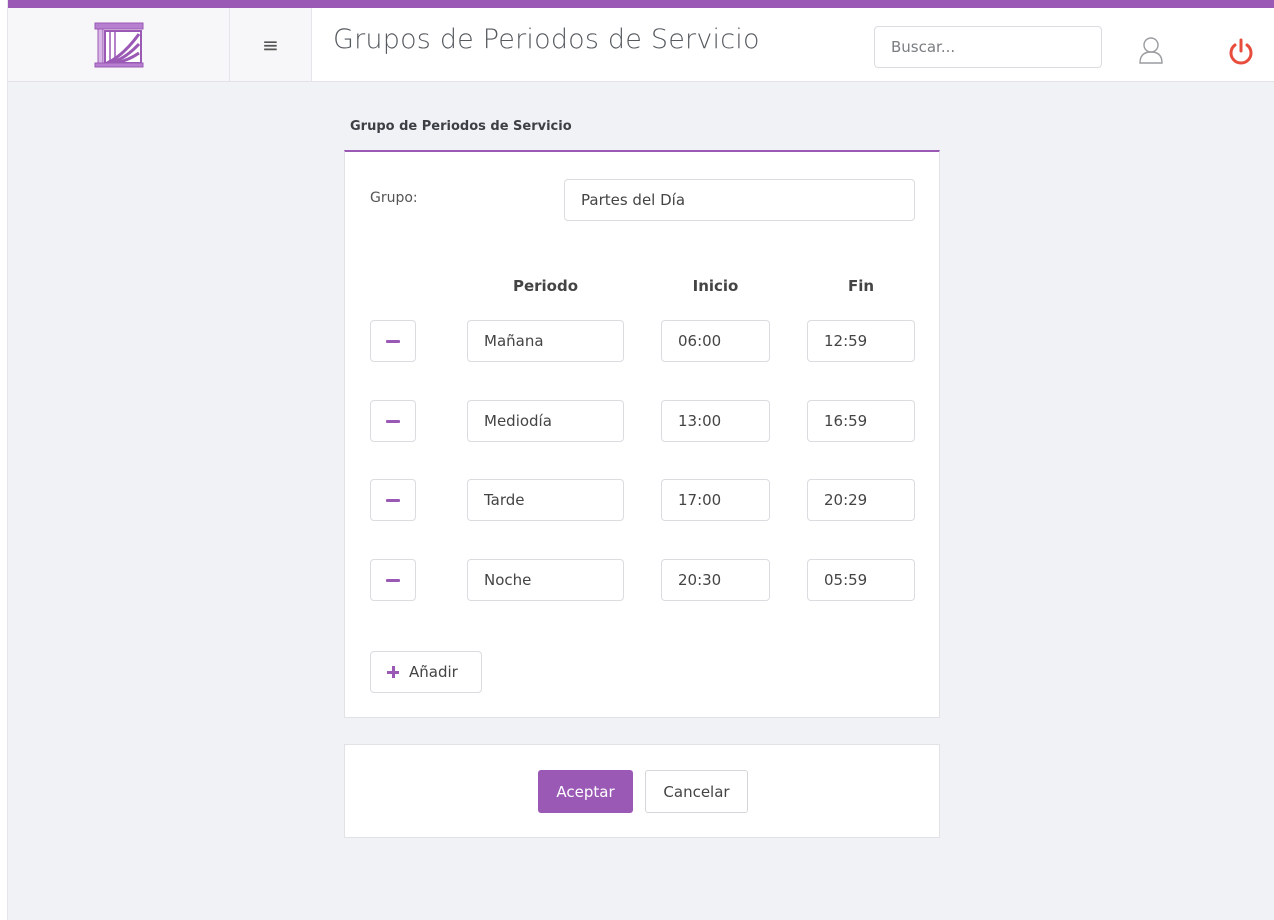  I want to click on column-header-periodo: Periodo, so click(545, 286).